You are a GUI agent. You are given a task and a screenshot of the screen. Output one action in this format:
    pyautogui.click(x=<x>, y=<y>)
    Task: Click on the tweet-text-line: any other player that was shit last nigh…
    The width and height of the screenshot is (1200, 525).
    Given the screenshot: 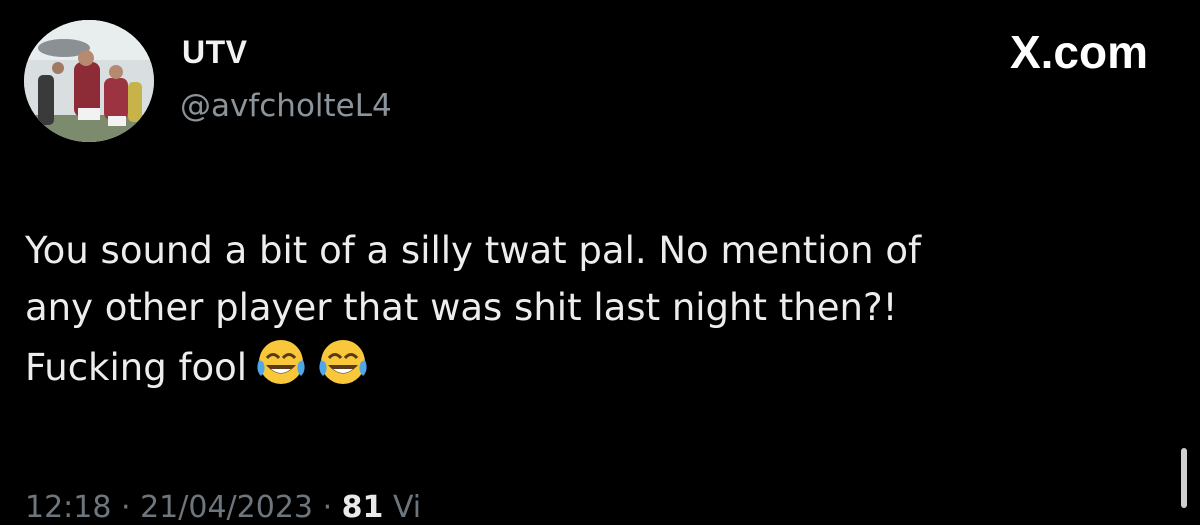 What is the action you would take?
    pyautogui.click(x=461, y=307)
    